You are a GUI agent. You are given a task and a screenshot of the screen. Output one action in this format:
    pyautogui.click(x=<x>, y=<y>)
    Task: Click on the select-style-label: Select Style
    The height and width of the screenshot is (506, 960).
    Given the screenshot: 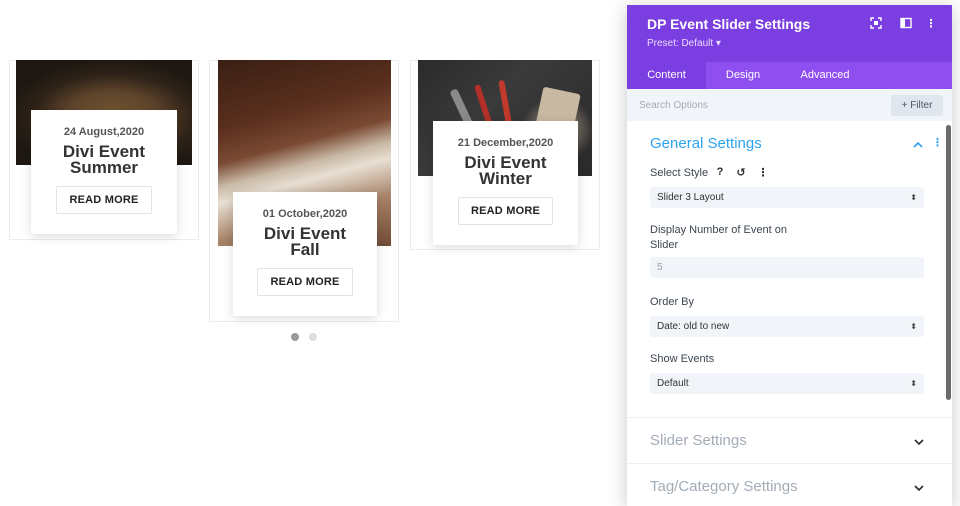 What is the action you would take?
    pyautogui.click(x=679, y=173)
    